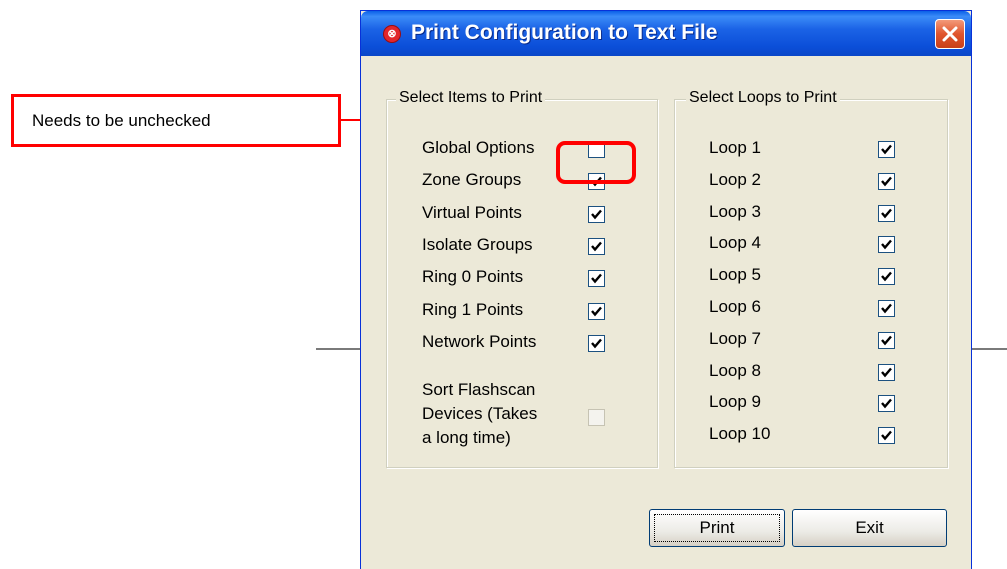 This screenshot has height=569, width=1007. I want to click on sort-label-line-1: Sort Flashscan, so click(479, 389).